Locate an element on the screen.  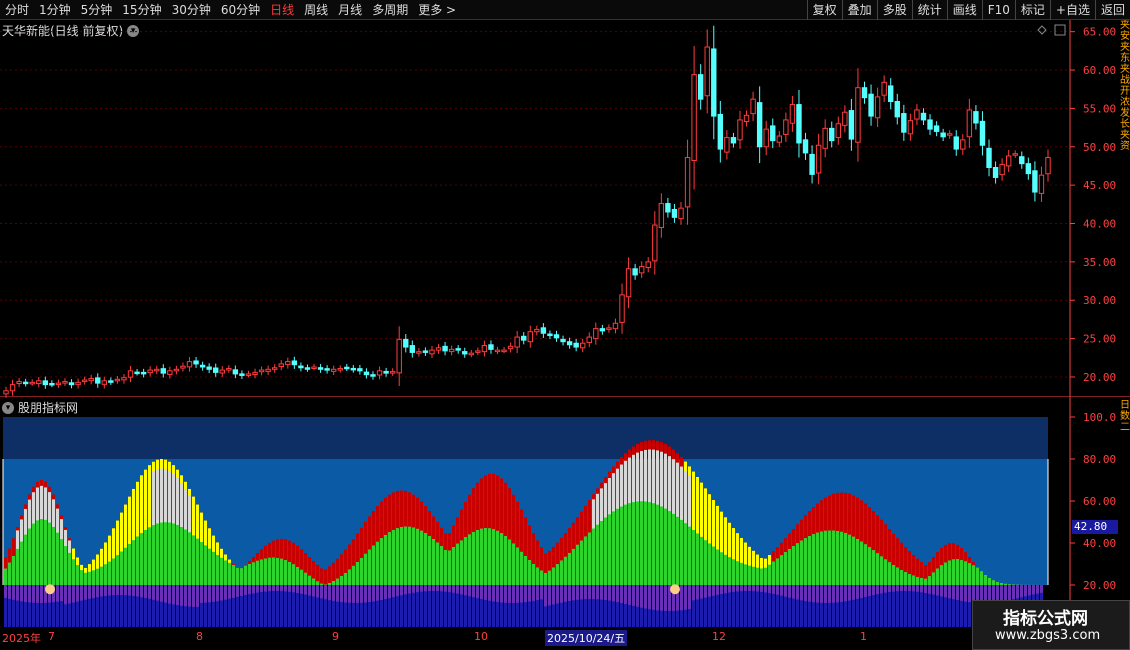
toolbar-button-3: 统计 is located at coordinates (929, 10).